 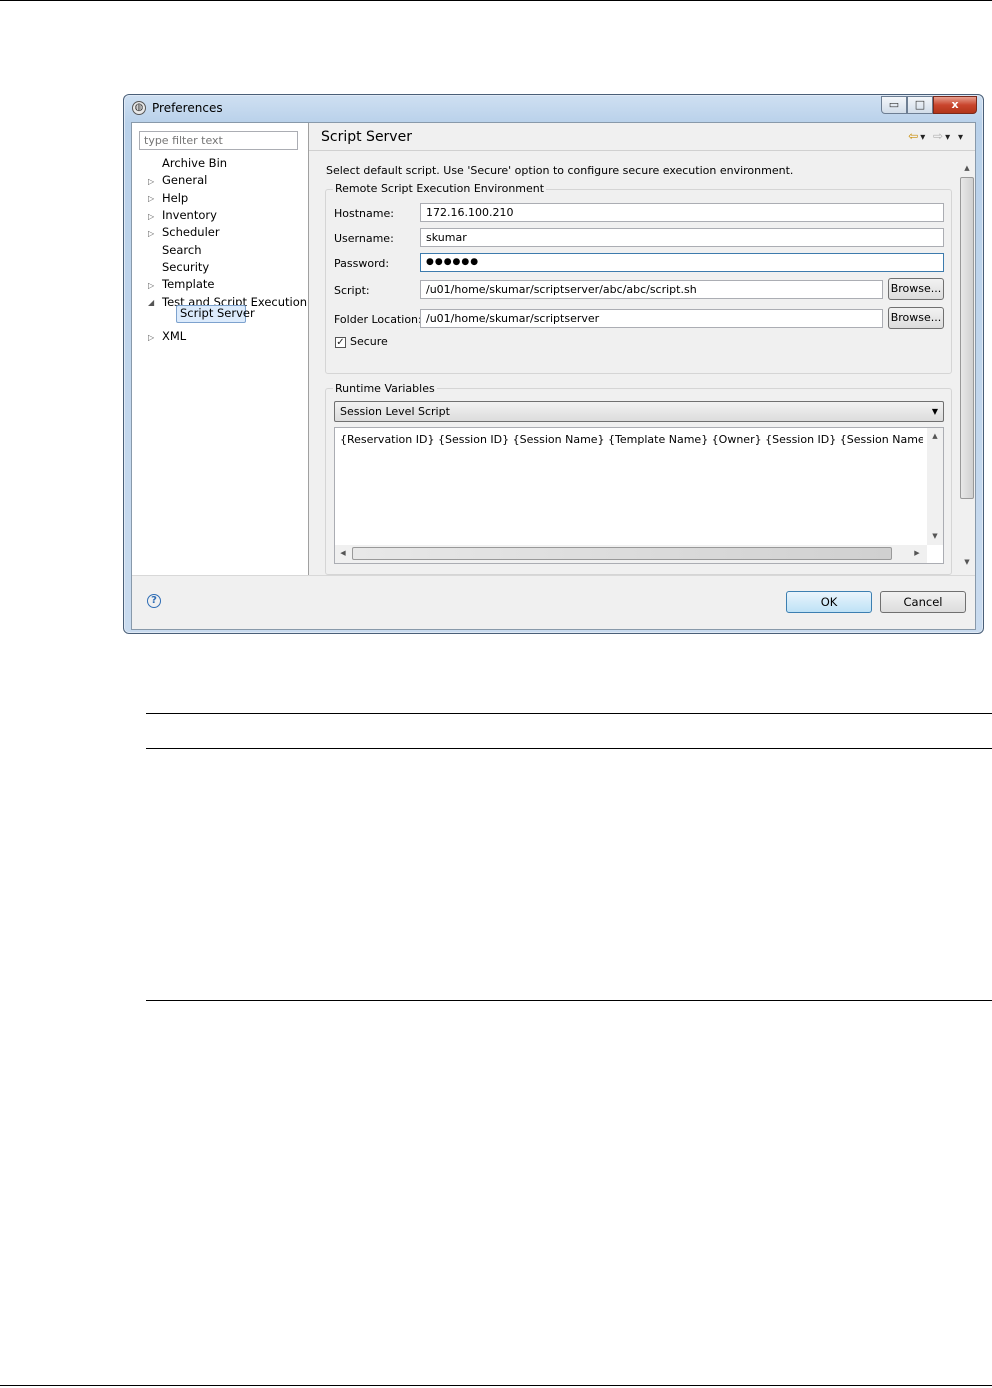 I want to click on tree-item-general: General, so click(x=184, y=180).